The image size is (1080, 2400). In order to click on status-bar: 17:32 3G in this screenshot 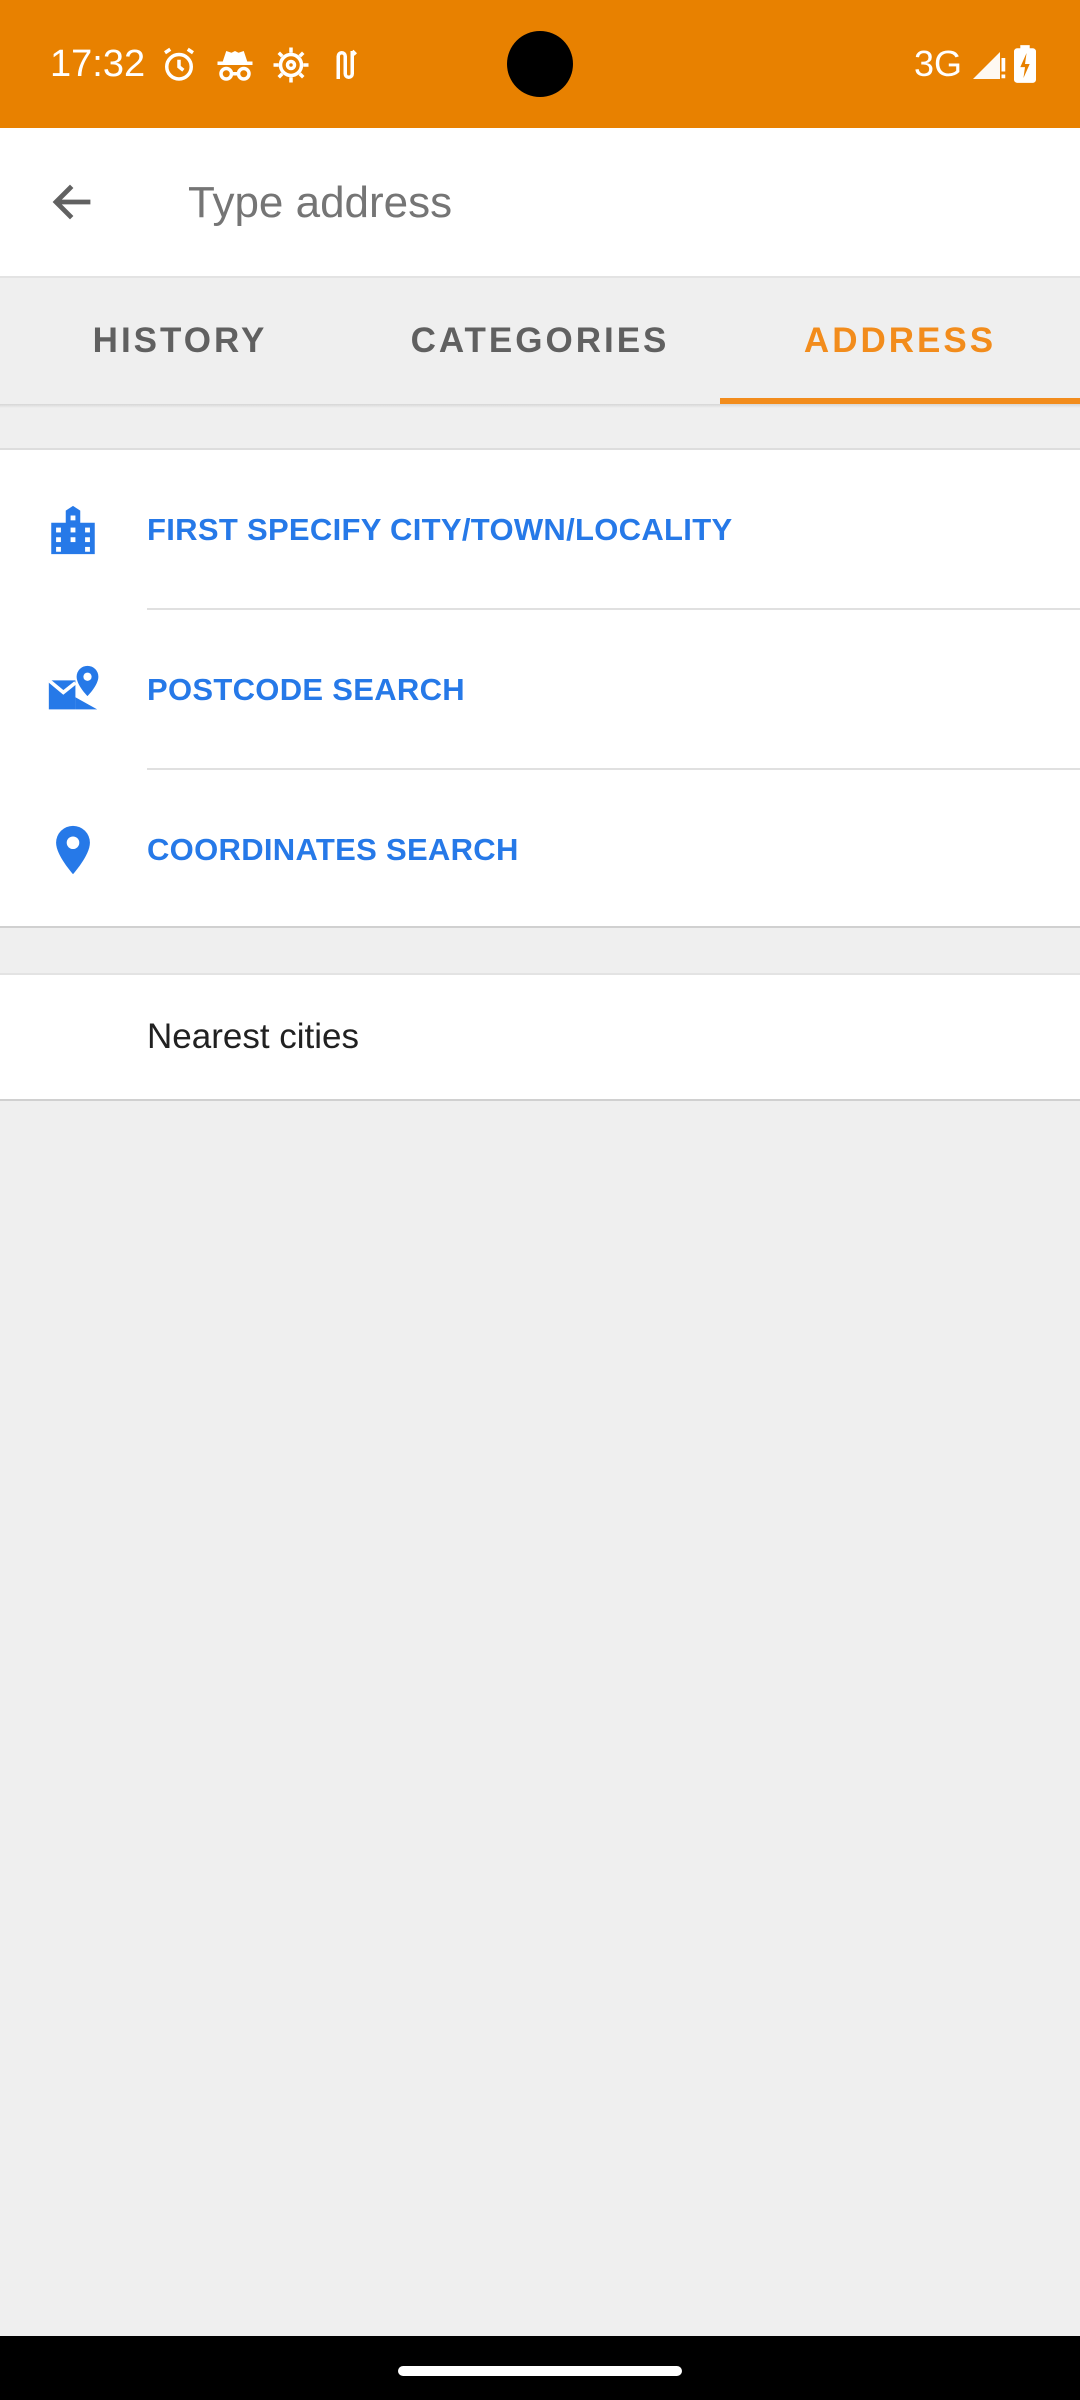, I will do `click(540, 64)`.